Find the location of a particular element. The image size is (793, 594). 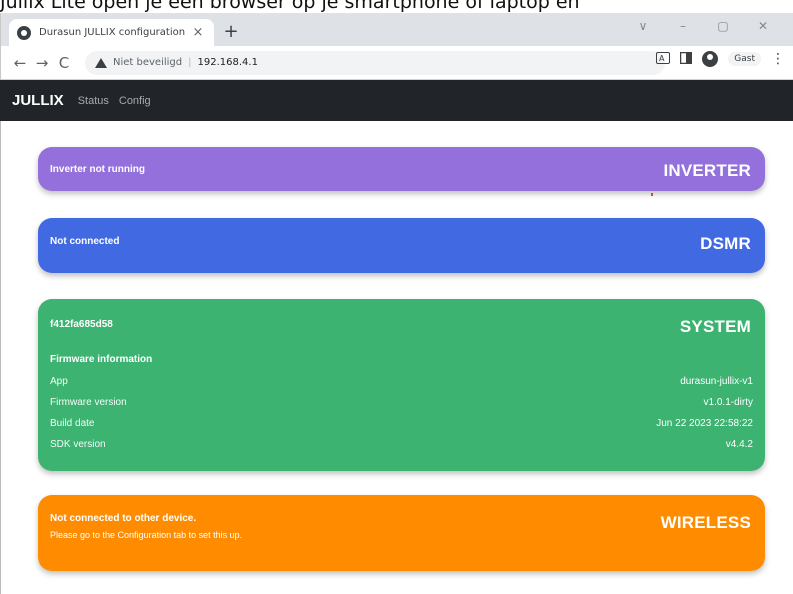

reload-icon: C is located at coordinates (64, 63).